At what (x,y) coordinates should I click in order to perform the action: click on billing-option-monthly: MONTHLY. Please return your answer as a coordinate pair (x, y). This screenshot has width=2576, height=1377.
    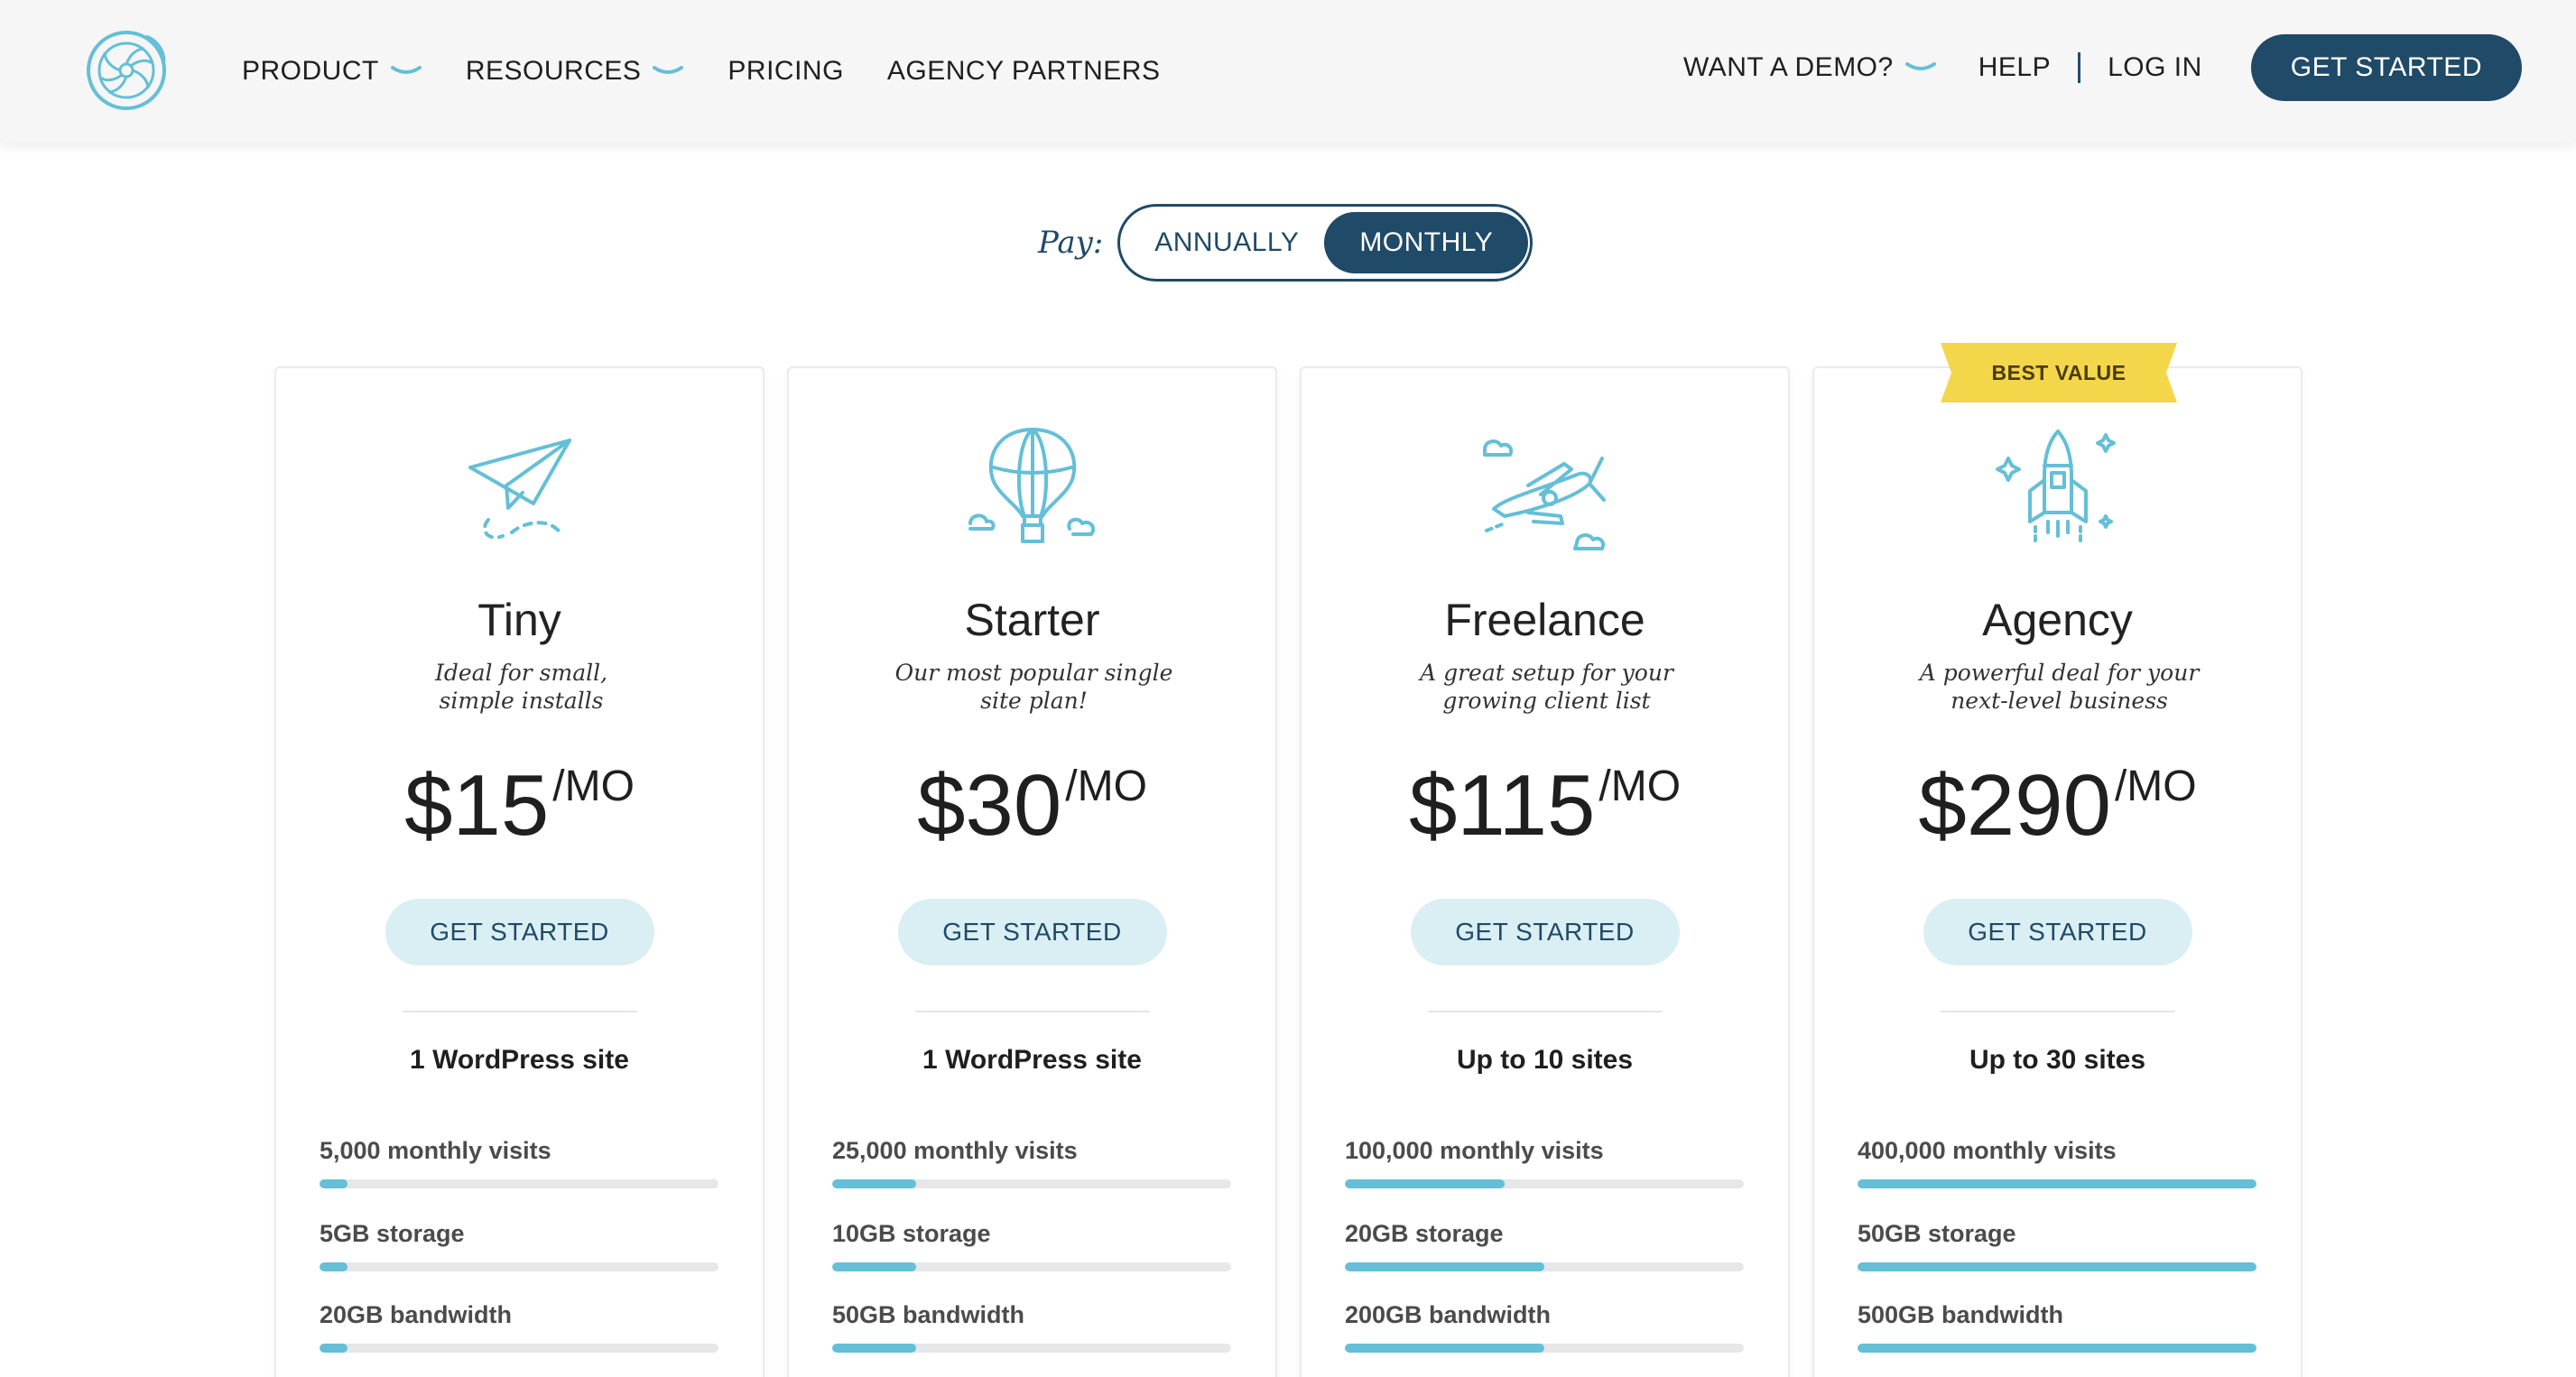
    Looking at the image, I should click on (1426, 243).